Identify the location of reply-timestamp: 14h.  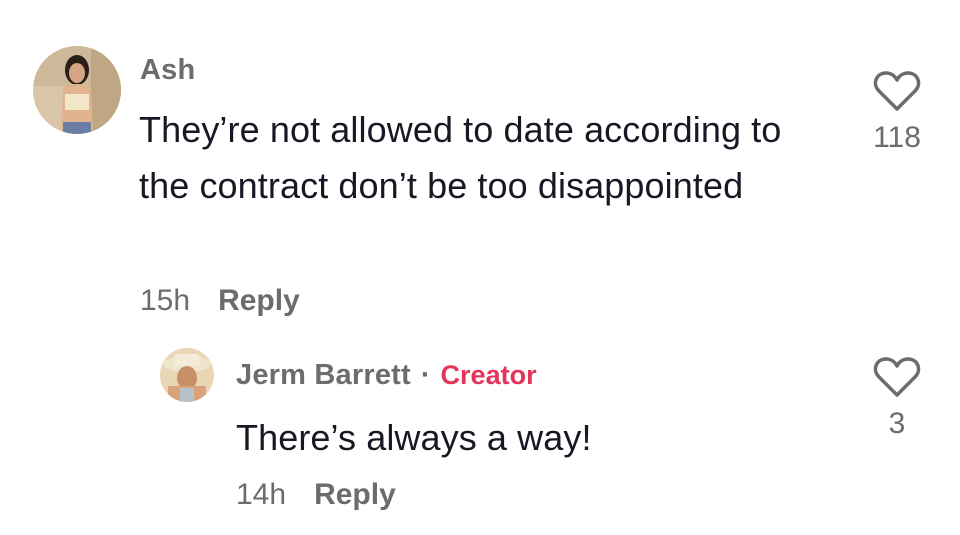
(261, 494).